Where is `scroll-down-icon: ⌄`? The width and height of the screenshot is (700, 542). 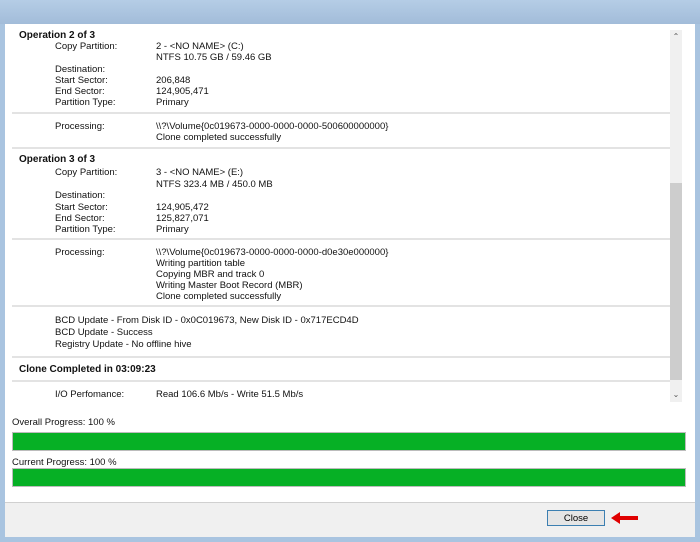
scroll-down-icon: ⌄ is located at coordinates (676, 394).